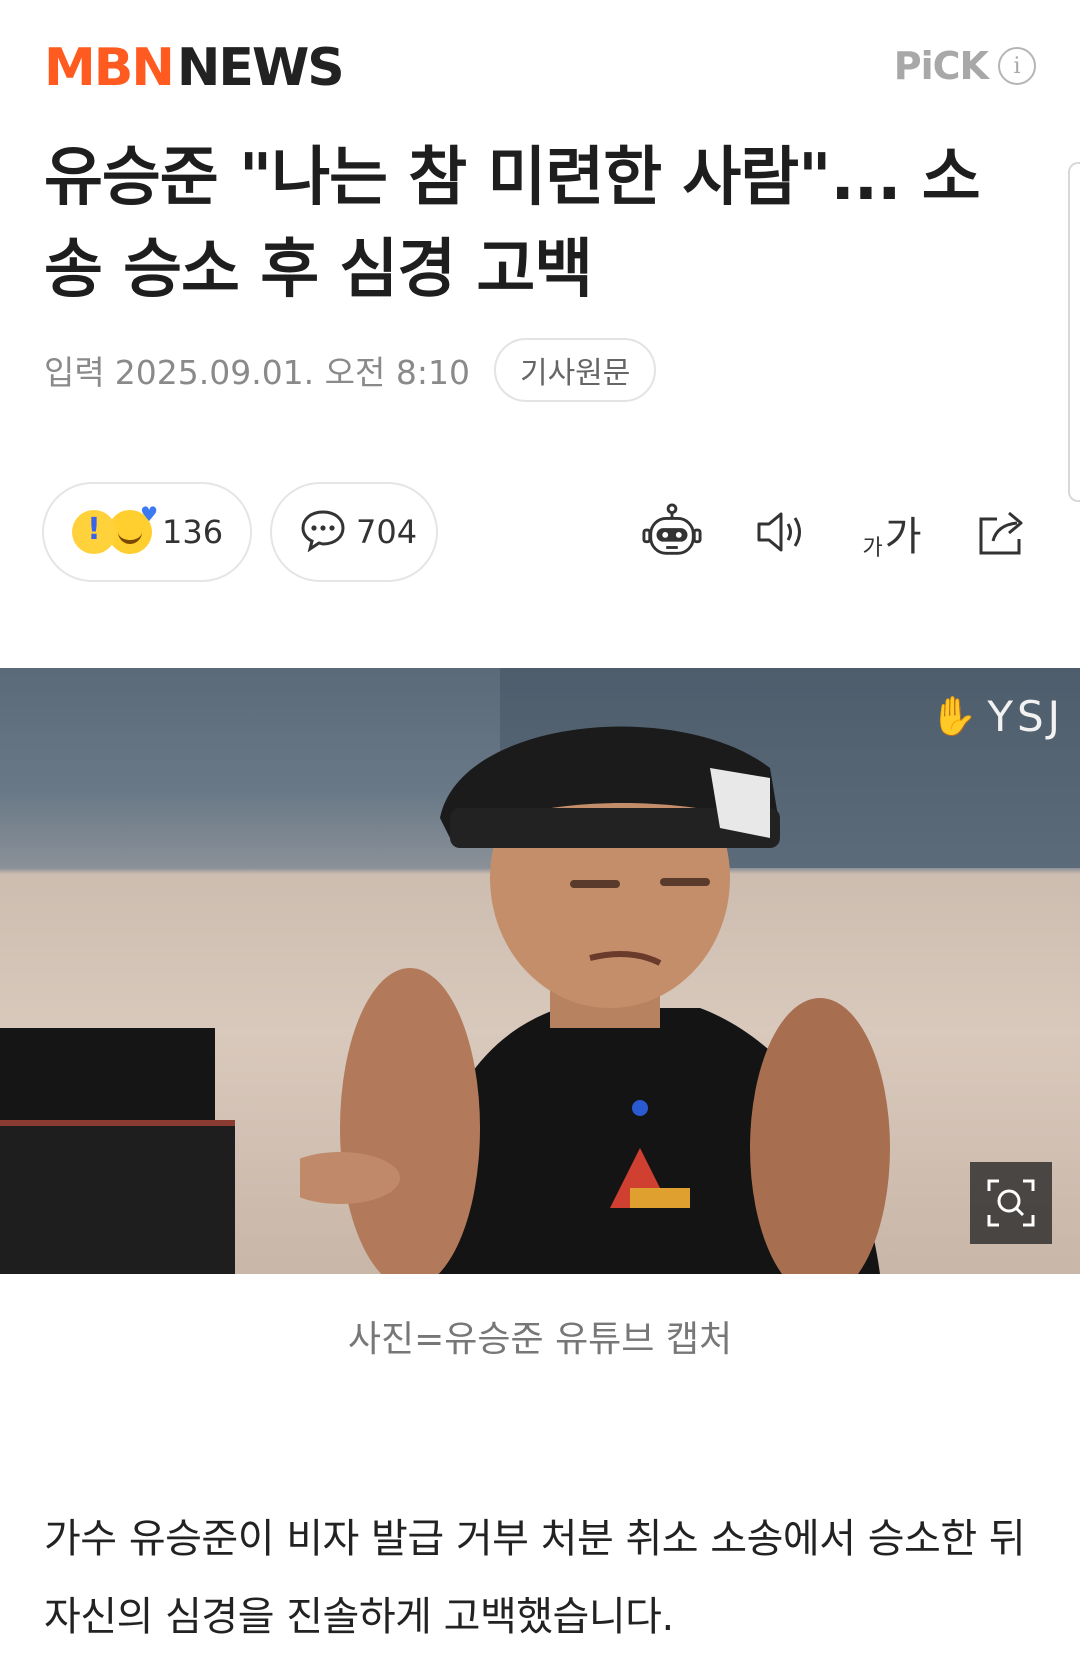 The image size is (1080, 1672). What do you see at coordinates (672, 532) in the screenshot?
I see `robot-icon` at bounding box center [672, 532].